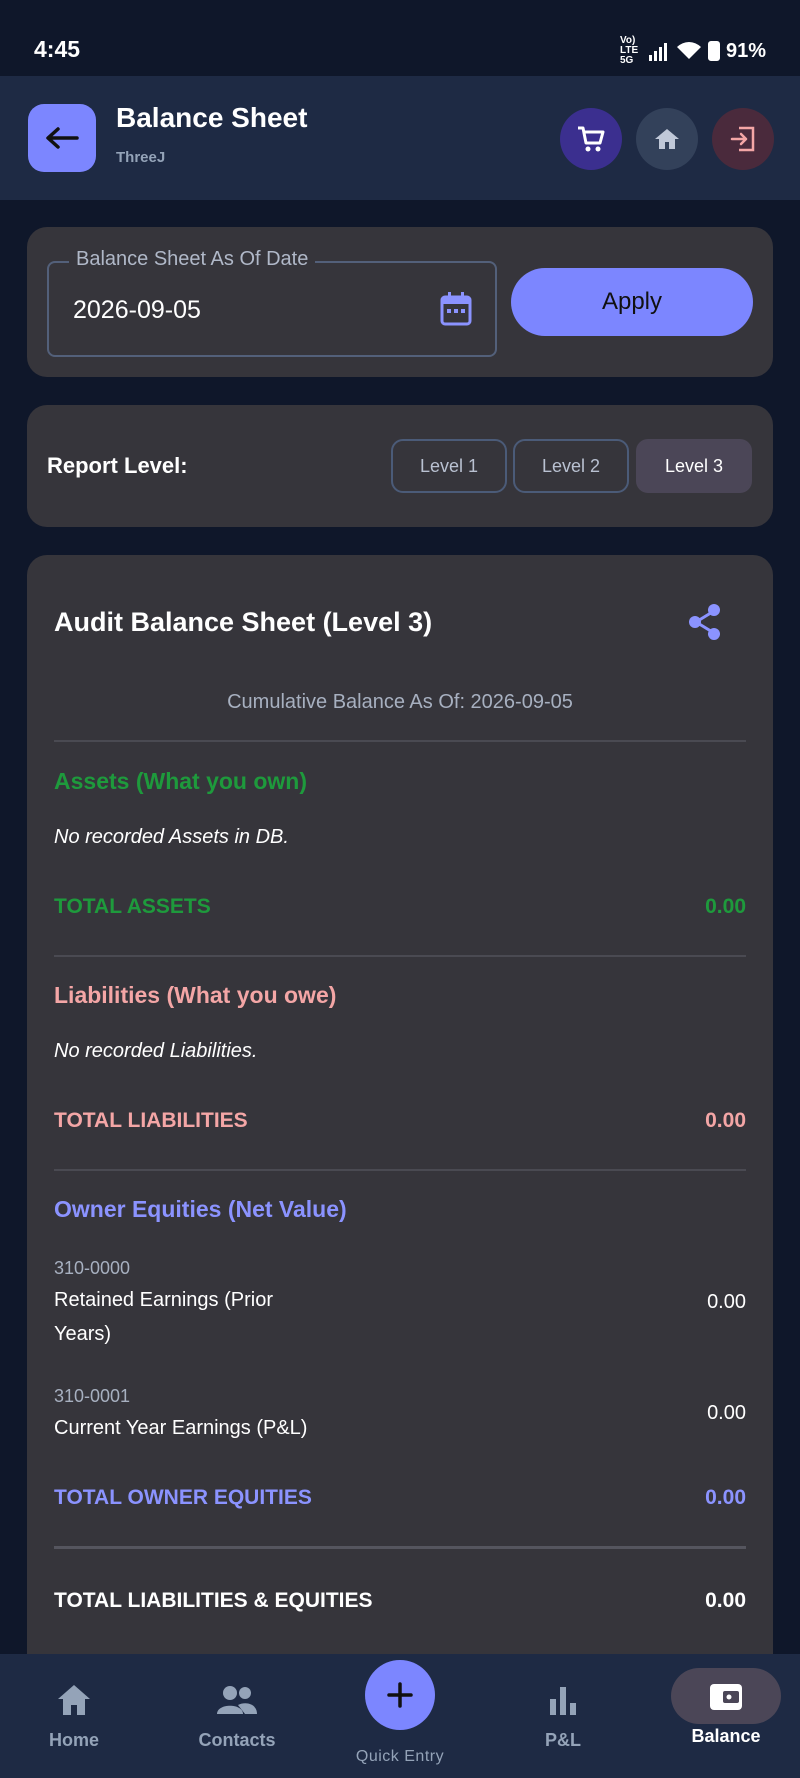  I want to click on signal-icon, so click(657, 52).